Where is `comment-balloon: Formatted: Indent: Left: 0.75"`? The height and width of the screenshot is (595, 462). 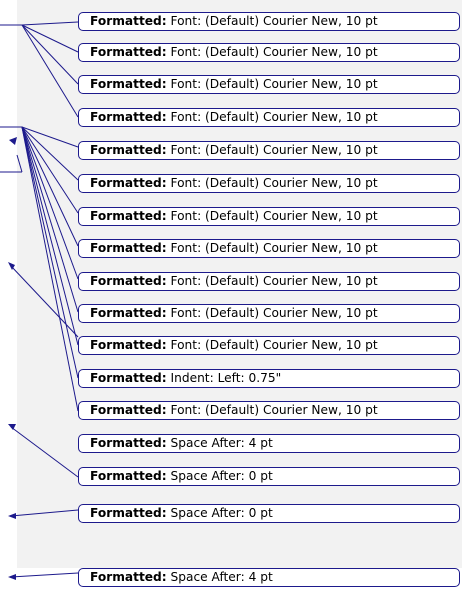
comment-balloon: Formatted: Indent: Left: 0.75" is located at coordinates (269, 378).